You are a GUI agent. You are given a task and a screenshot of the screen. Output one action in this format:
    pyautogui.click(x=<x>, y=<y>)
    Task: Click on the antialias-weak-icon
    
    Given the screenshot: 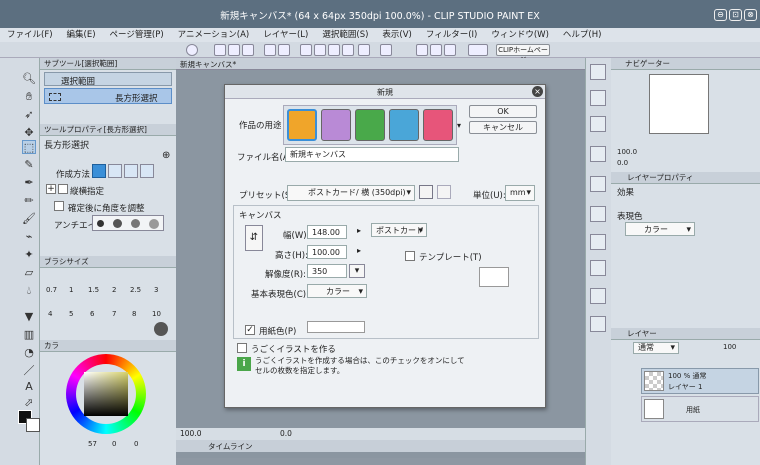 What is the action you would take?
    pyautogui.click(x=117, y=223)
    